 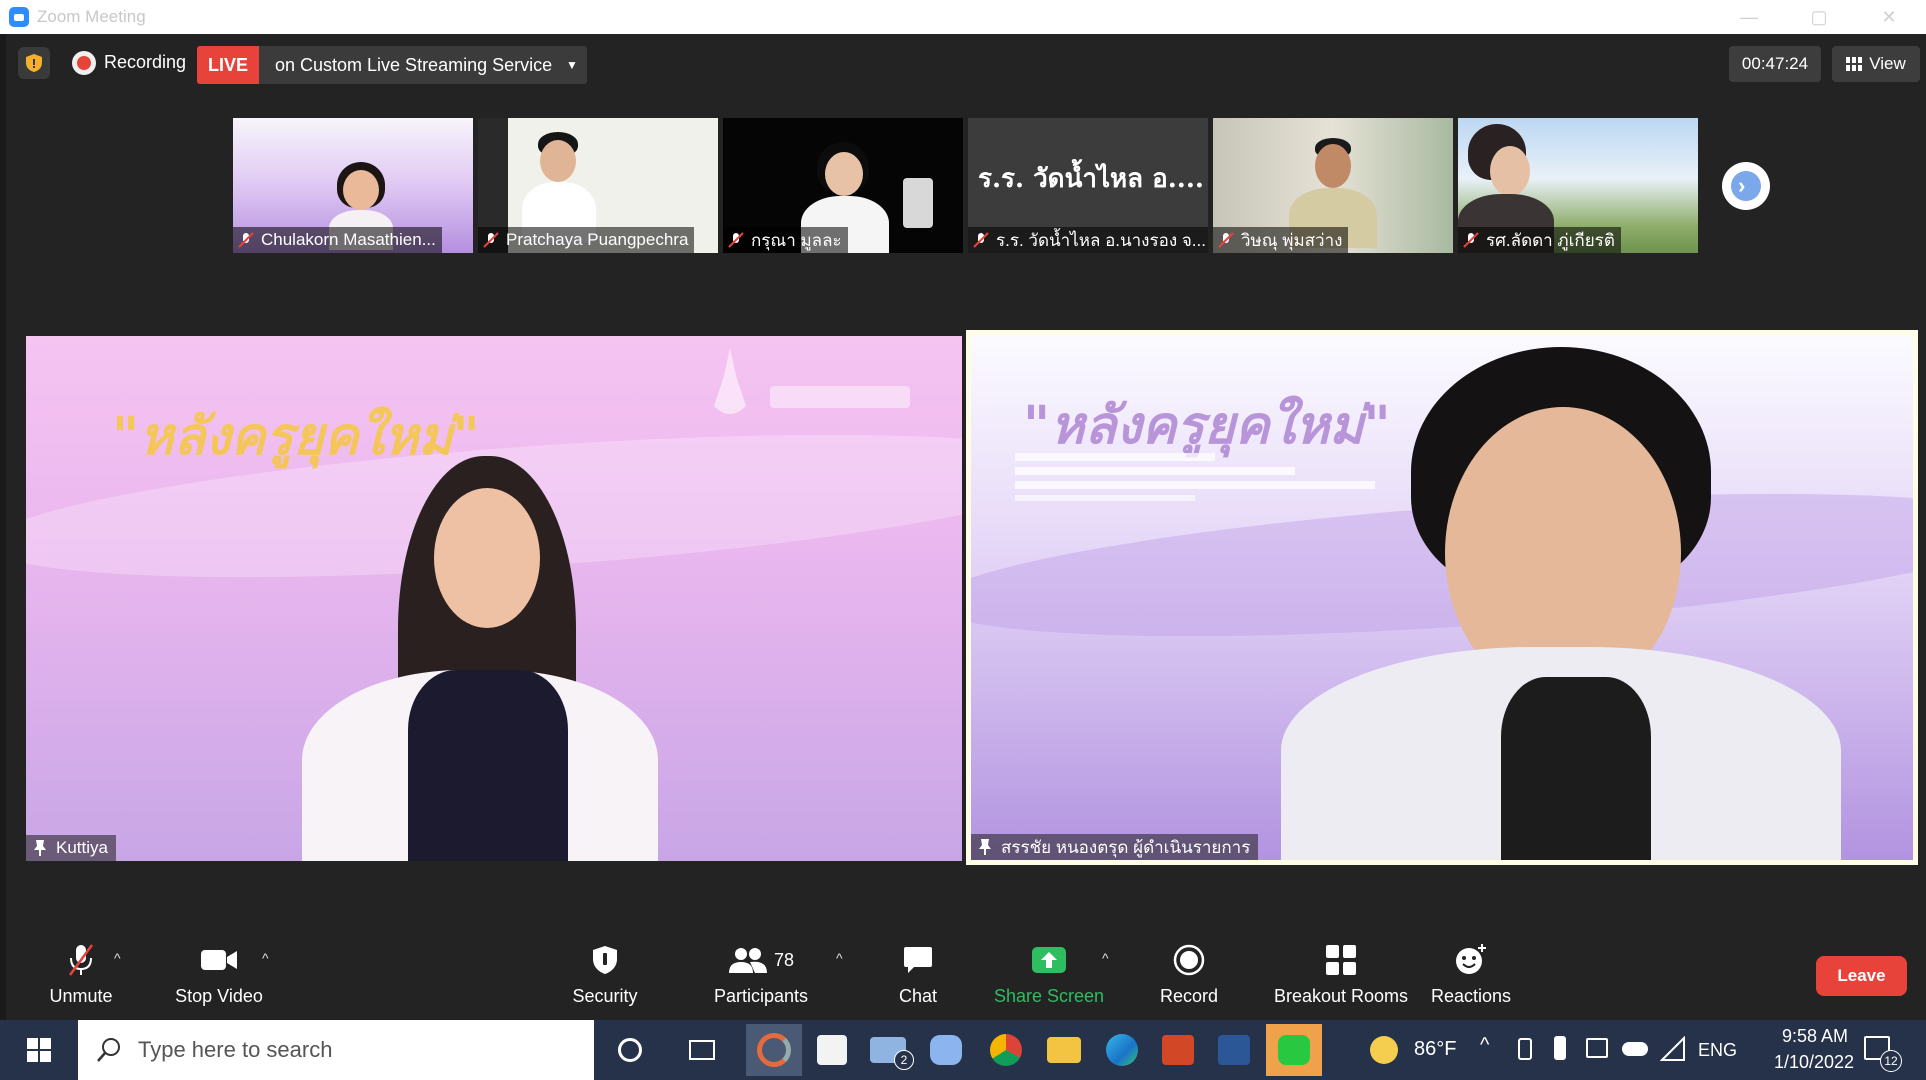 I want to click on clock-time: 9:58 AM, so click(x=1815, y=1036).